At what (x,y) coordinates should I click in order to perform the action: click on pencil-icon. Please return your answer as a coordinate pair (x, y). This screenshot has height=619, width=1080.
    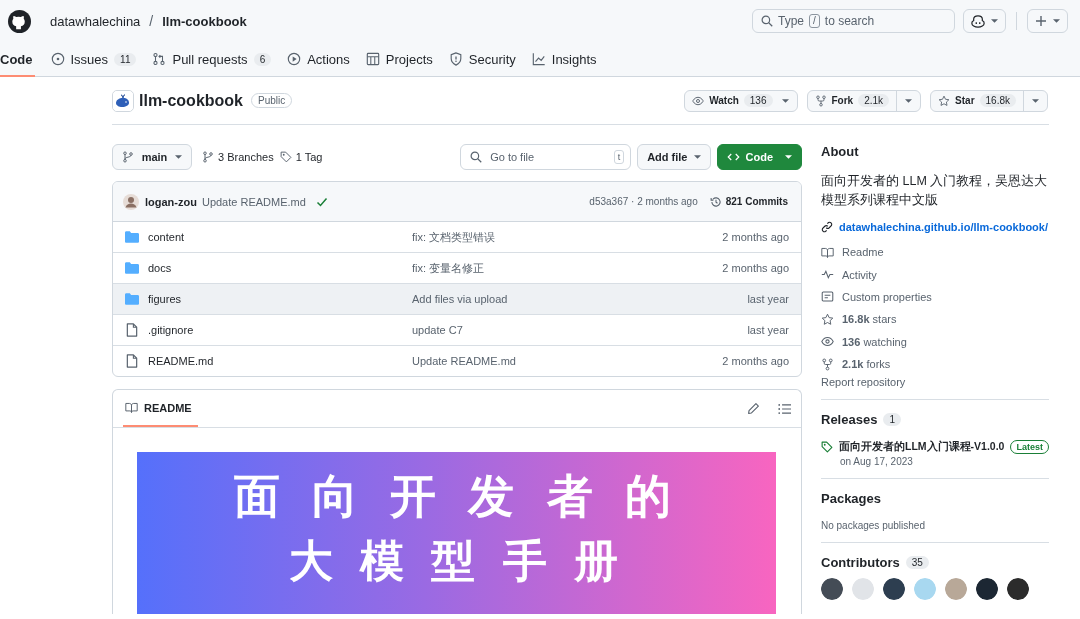
    Looking at the image, I should click on (753, 408).